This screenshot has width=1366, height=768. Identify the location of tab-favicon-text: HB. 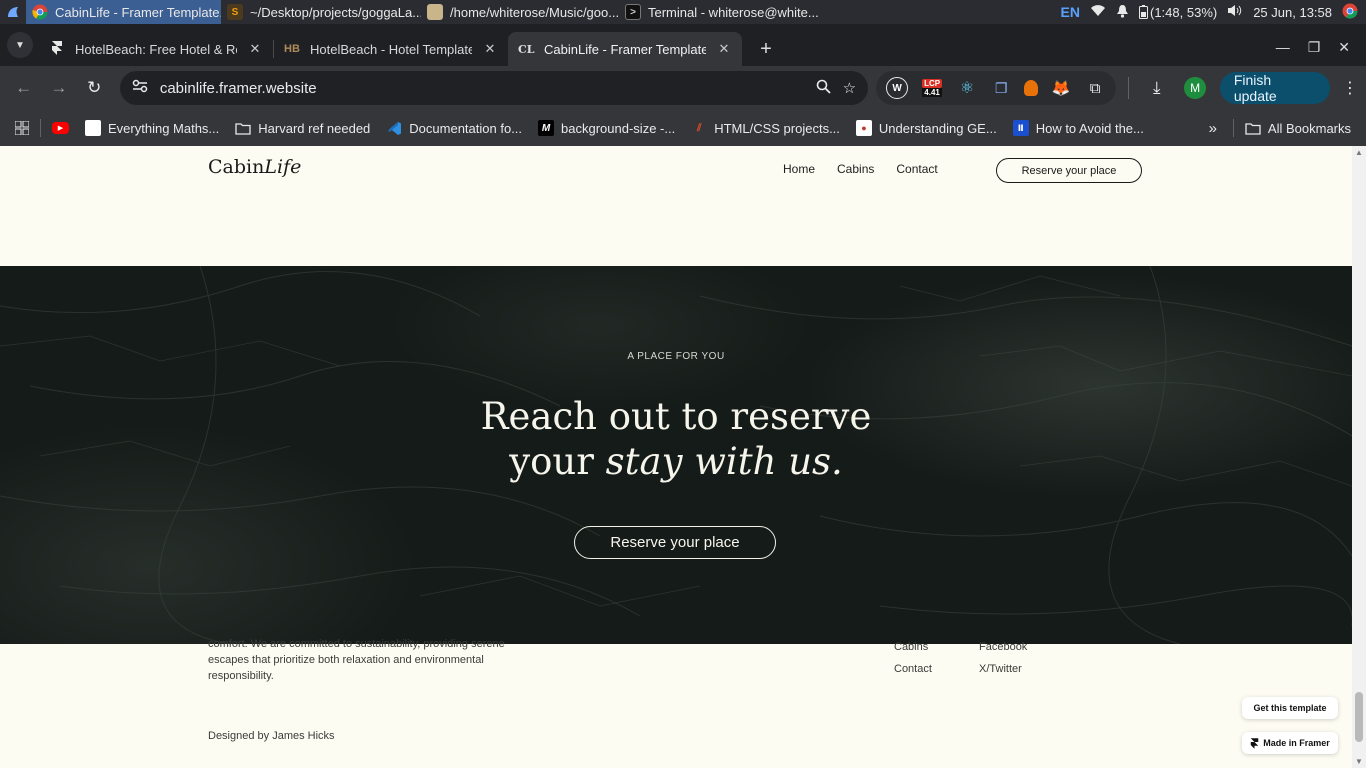
(292, 49).